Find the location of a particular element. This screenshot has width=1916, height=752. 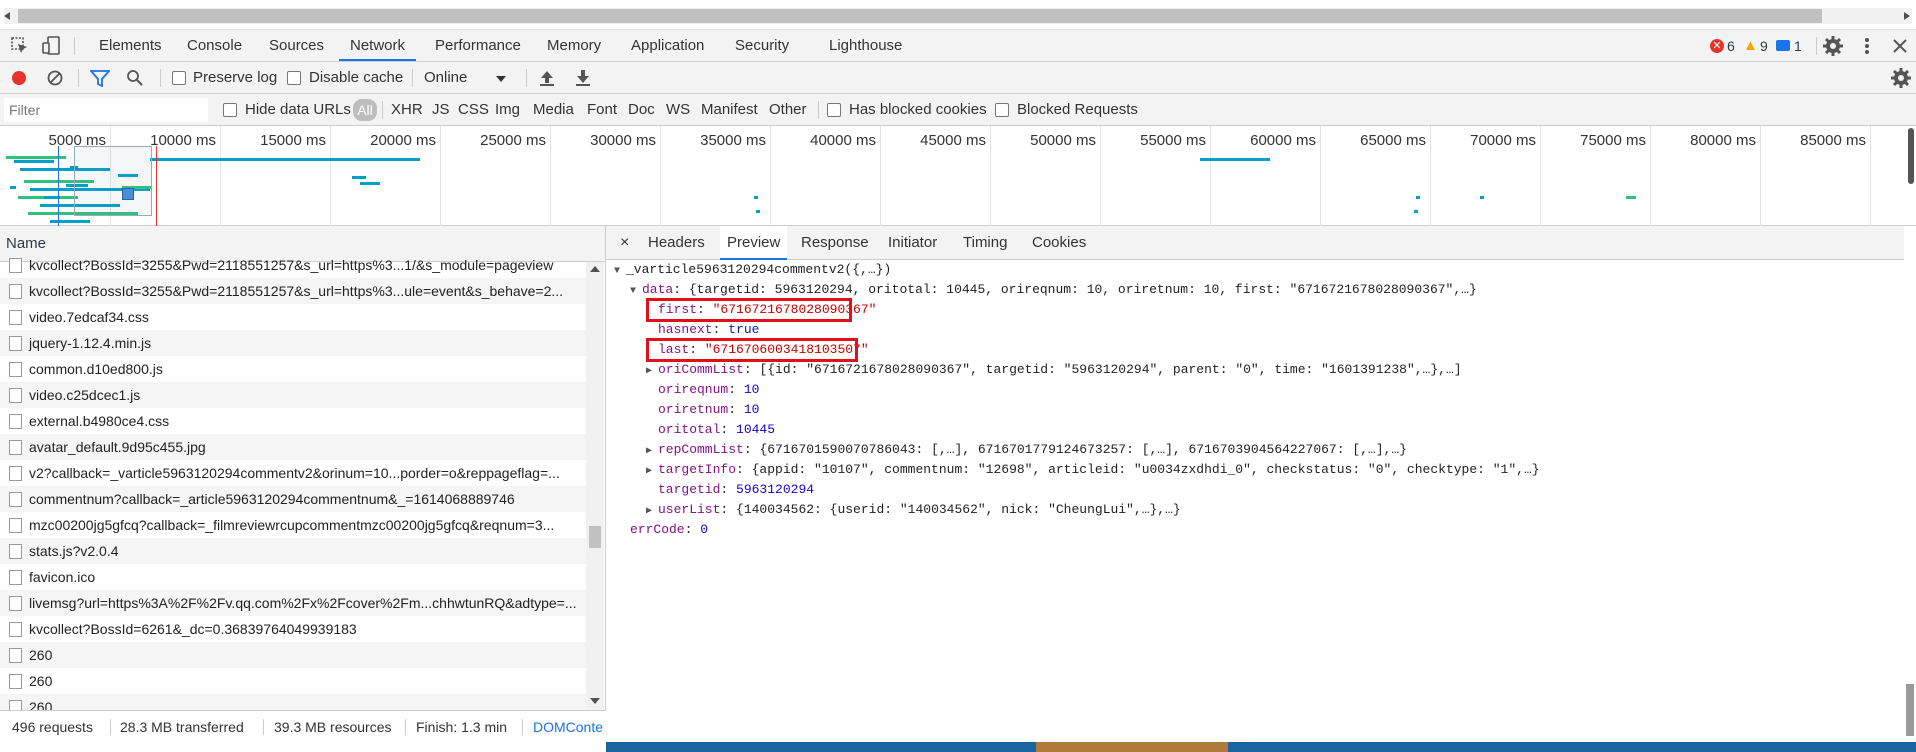

tab-preview: Preview is located at coordinates (754, 243).